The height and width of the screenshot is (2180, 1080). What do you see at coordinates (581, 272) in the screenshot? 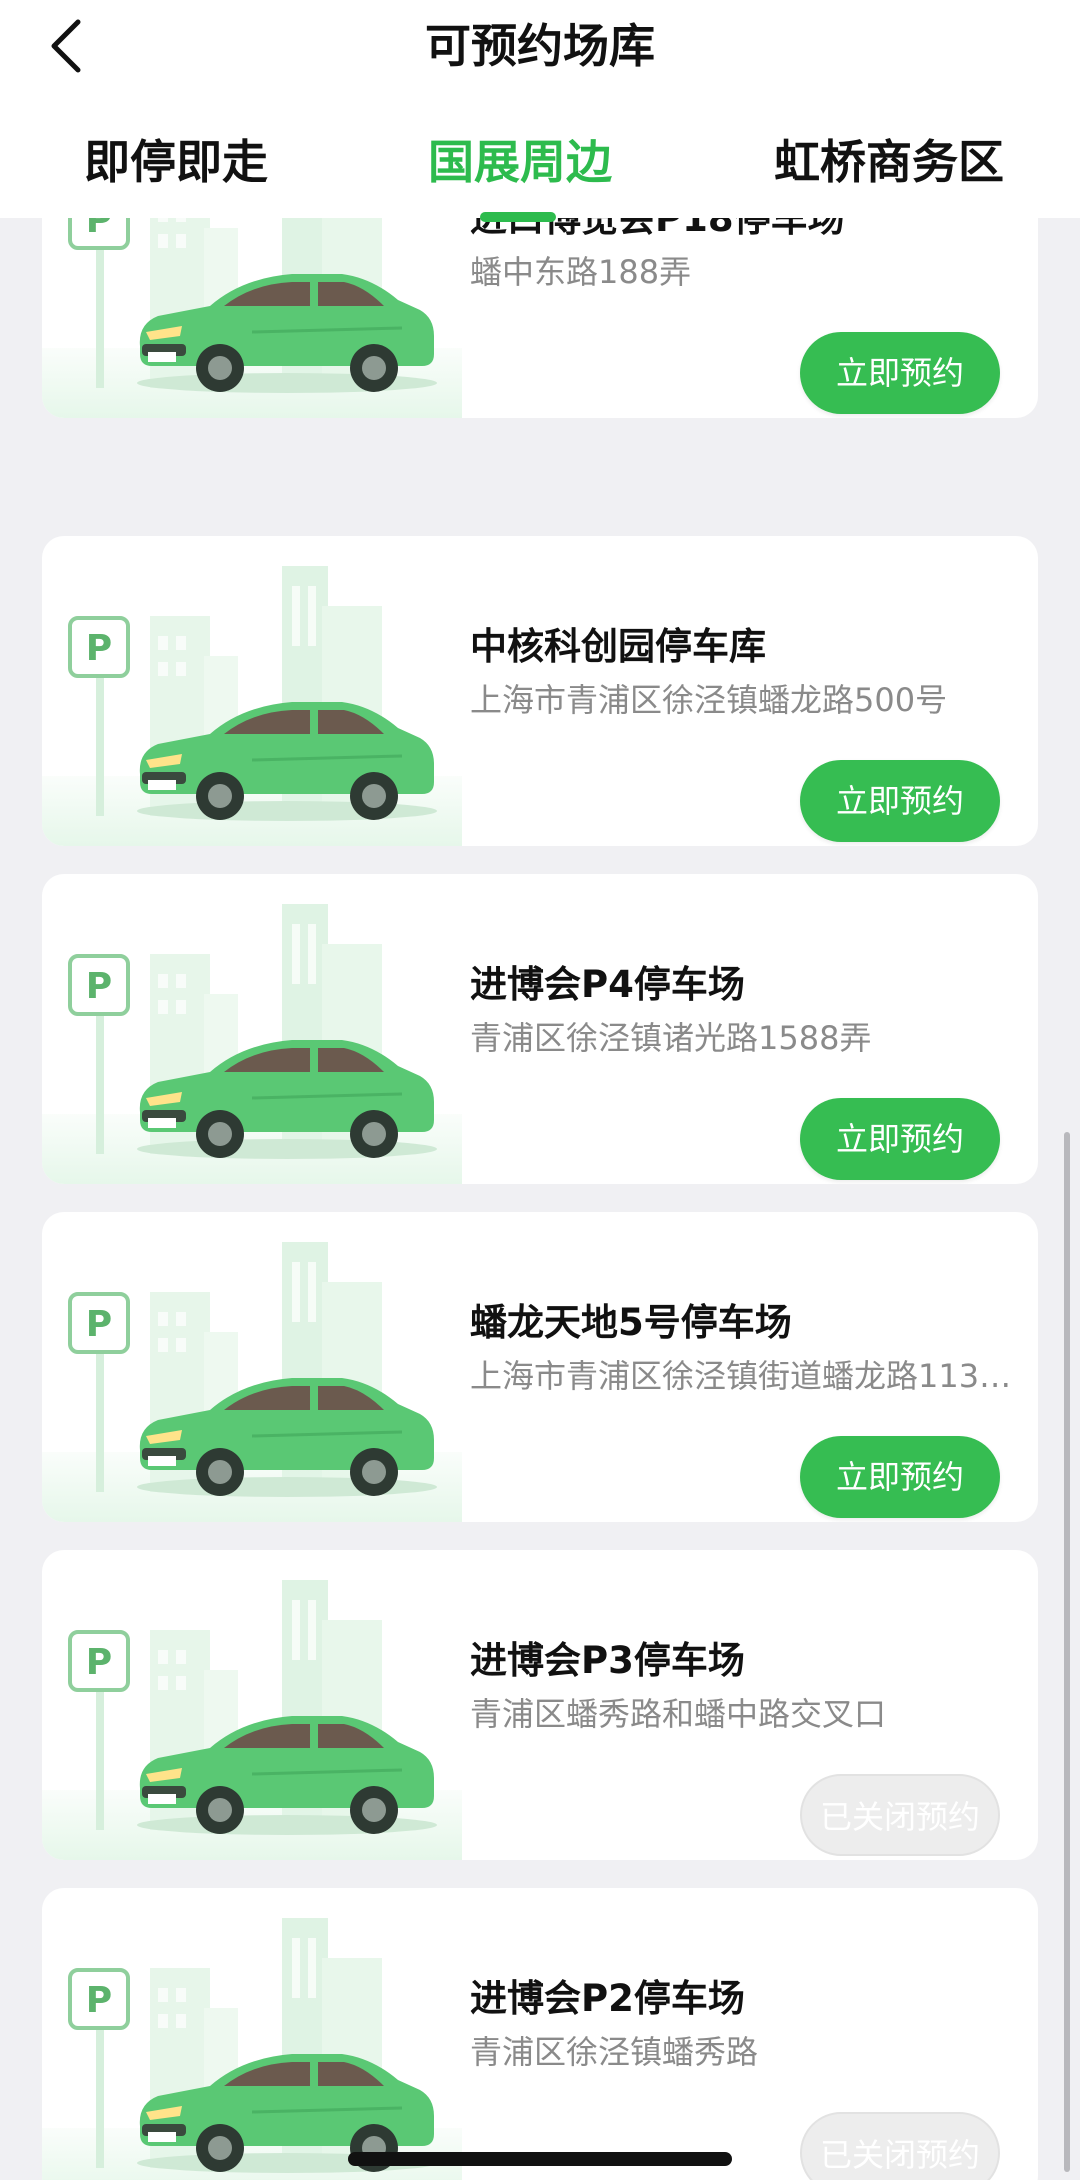
I see `lot-address: 蟠中东路188弄` at bounding box center [581, 272].